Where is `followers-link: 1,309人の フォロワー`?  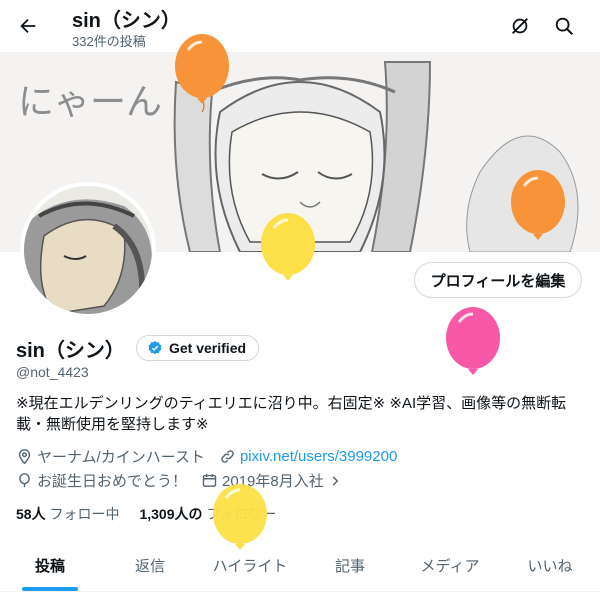 followers-link: 1,309人の フォロワー is located at coordinates (207, 514).